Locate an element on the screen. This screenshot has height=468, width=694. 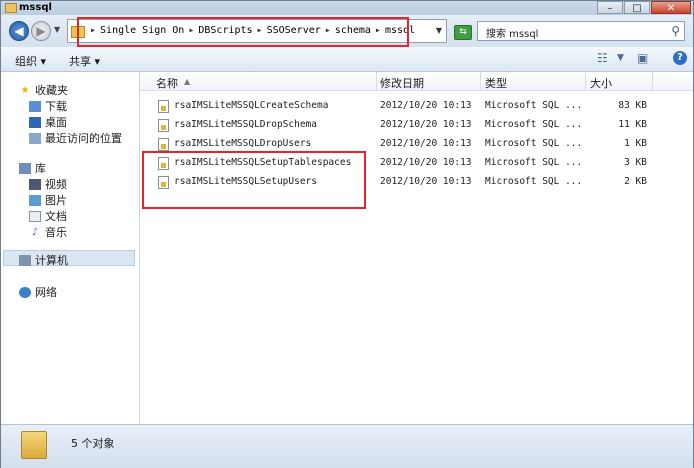
file-size: 83 KB is located at coordinates (632, 105).